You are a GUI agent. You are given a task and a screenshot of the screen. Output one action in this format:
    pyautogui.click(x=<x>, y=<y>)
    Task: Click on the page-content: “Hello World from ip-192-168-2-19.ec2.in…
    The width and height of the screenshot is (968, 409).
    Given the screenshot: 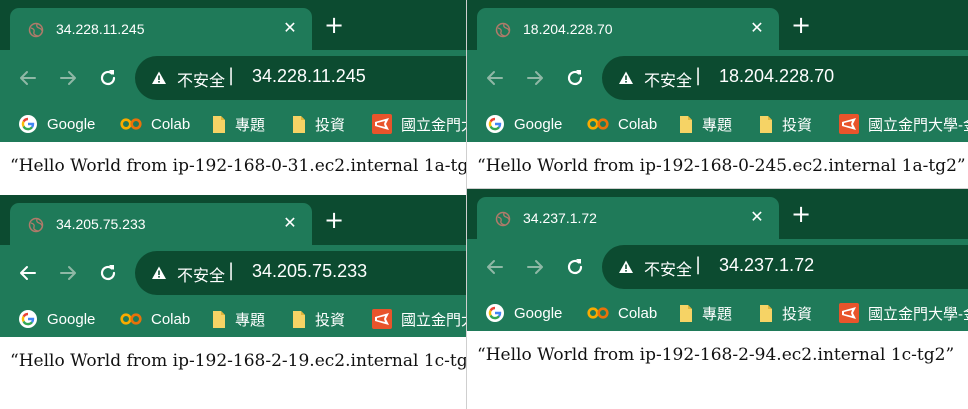 What is the action you would take?
    pyautogui.click(x=233, y=372)
    